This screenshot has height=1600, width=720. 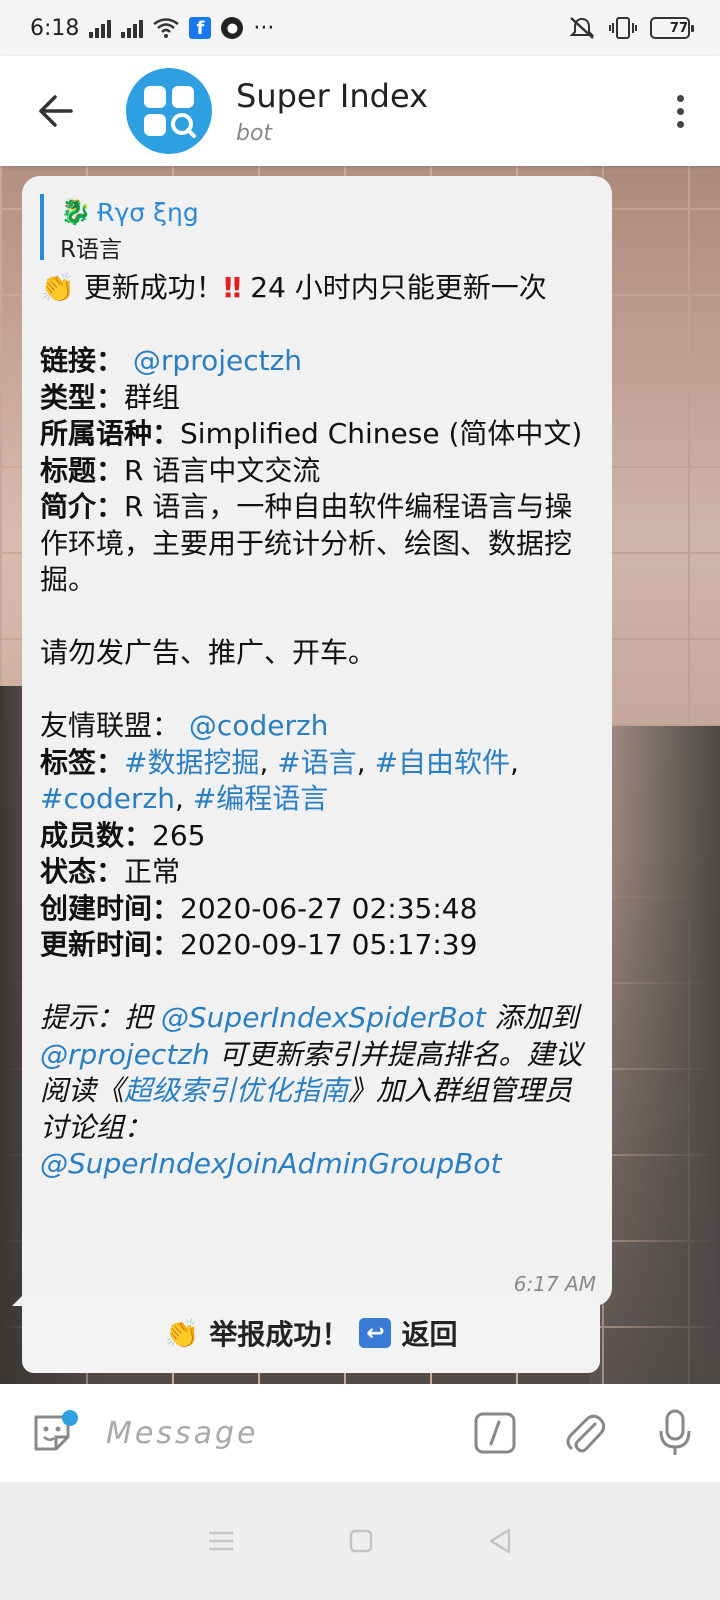 I want to click on updated-row: 更新时间：2020-09-17 05:17:39, so click(x=259, y=944).